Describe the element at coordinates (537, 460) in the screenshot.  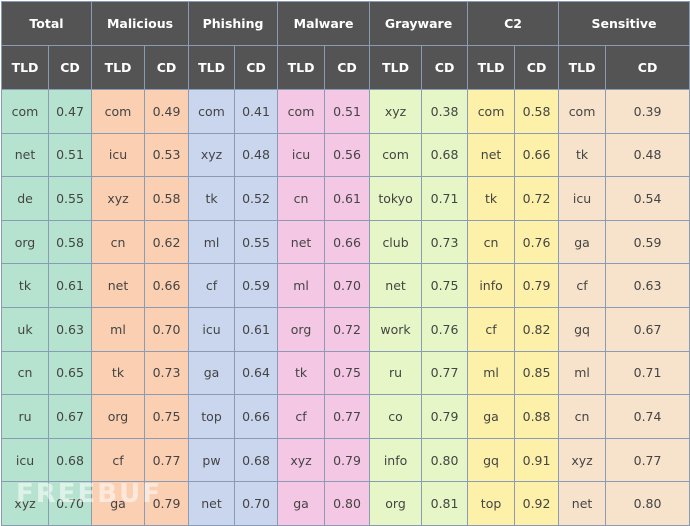
I see `cd-cell: 0.91` at that location.